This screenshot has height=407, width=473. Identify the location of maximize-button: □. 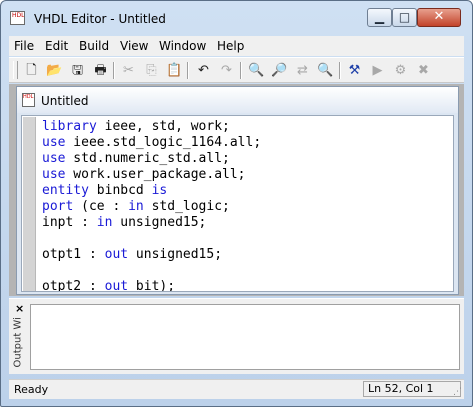
(404, 17).